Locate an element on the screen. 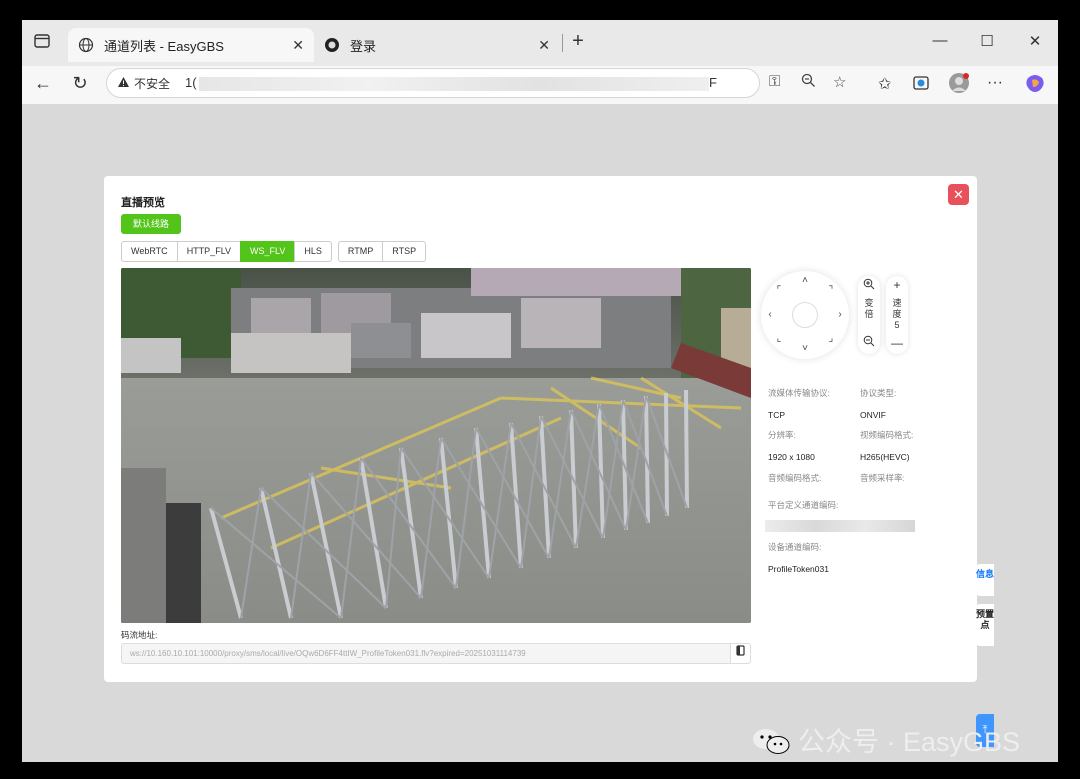 The height and width of the screenshot is (779, 1080). minimize-button: — is located at coordinates (940, 40).